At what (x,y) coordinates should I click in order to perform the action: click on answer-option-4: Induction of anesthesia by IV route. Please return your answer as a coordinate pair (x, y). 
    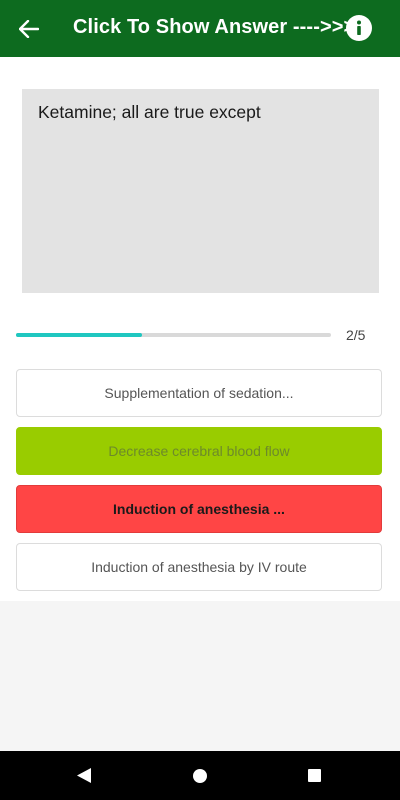
    Looking at the image, I should click on (199, 567).